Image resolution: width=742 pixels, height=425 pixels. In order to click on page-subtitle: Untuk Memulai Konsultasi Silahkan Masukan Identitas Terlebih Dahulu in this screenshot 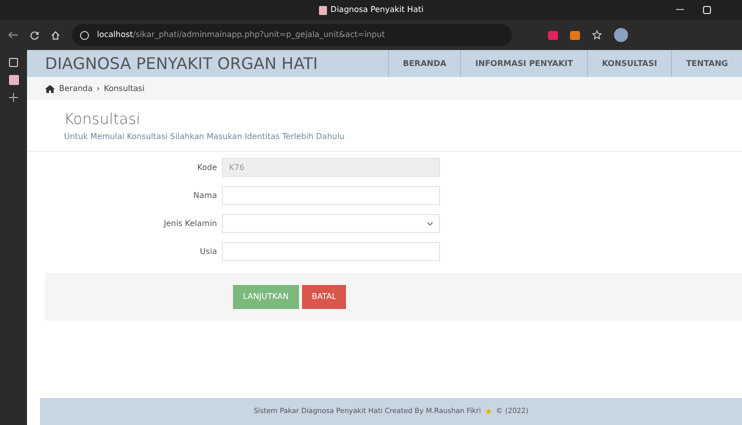, I will do `click(205, 136)`.